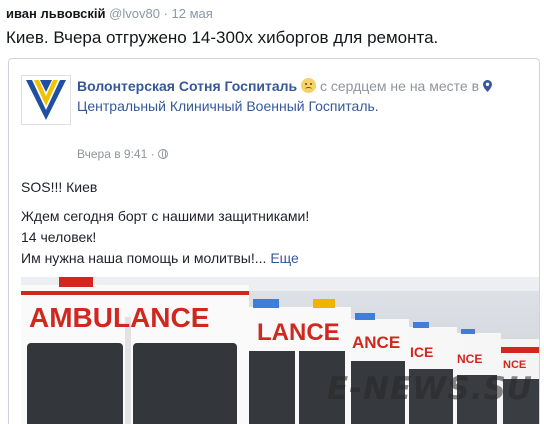  What do you see at coordinates (187, 86) in the screenshot?
I see `page-name-link: Волонтерская Сотня Госпиталь` at bounding box center [187, 86].